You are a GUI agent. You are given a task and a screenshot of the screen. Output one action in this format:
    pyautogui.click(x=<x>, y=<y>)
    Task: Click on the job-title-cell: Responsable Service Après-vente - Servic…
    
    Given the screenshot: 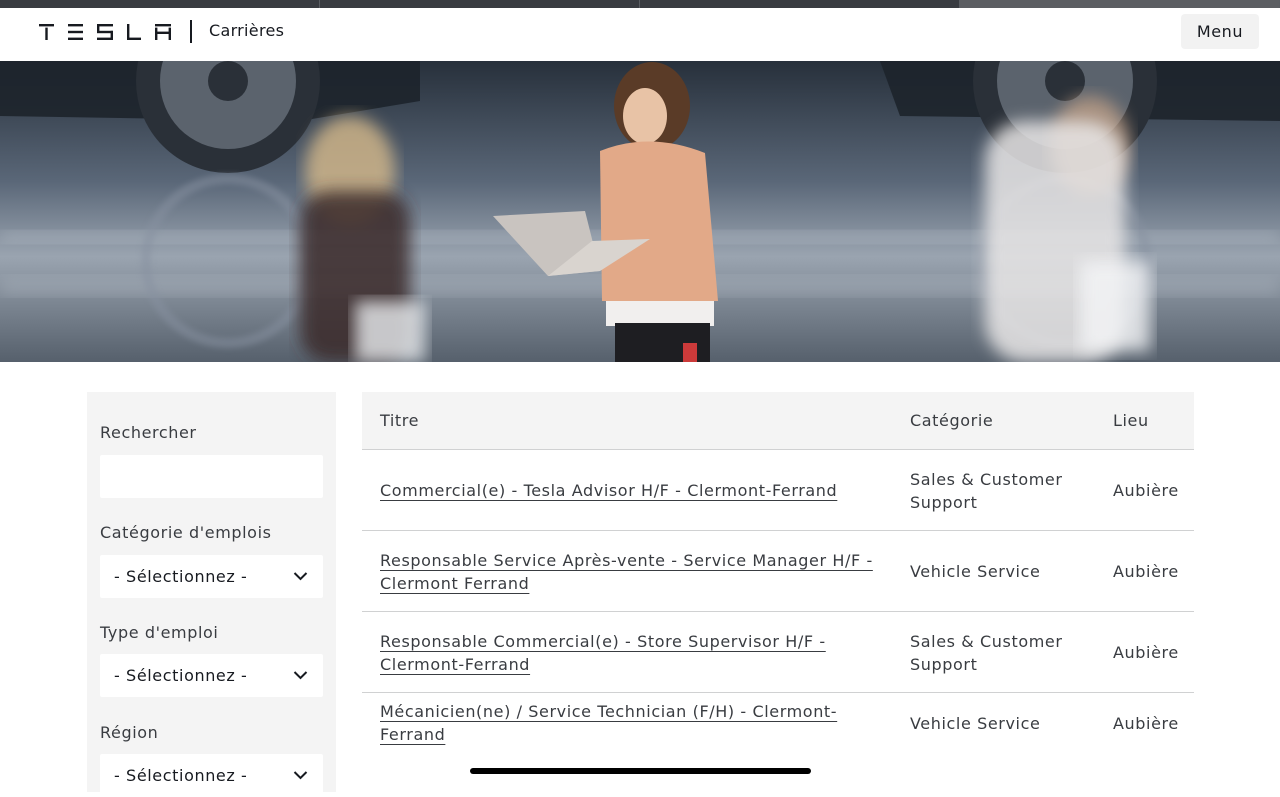 What is the action you would take?
    pyautogui.click(x=630, y=571)
    